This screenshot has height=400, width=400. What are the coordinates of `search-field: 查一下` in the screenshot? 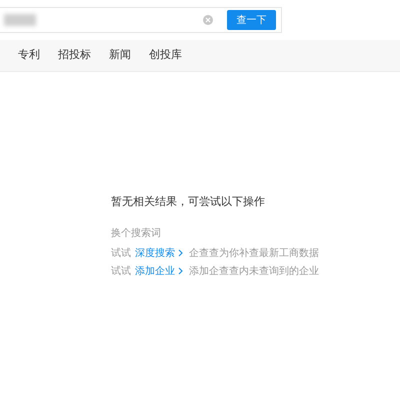 It's located at (141, 20).